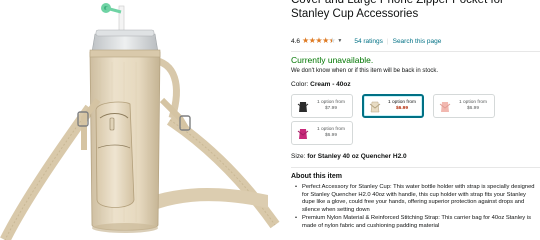  I want to click on about-heading: About this item, so click(316, 176).